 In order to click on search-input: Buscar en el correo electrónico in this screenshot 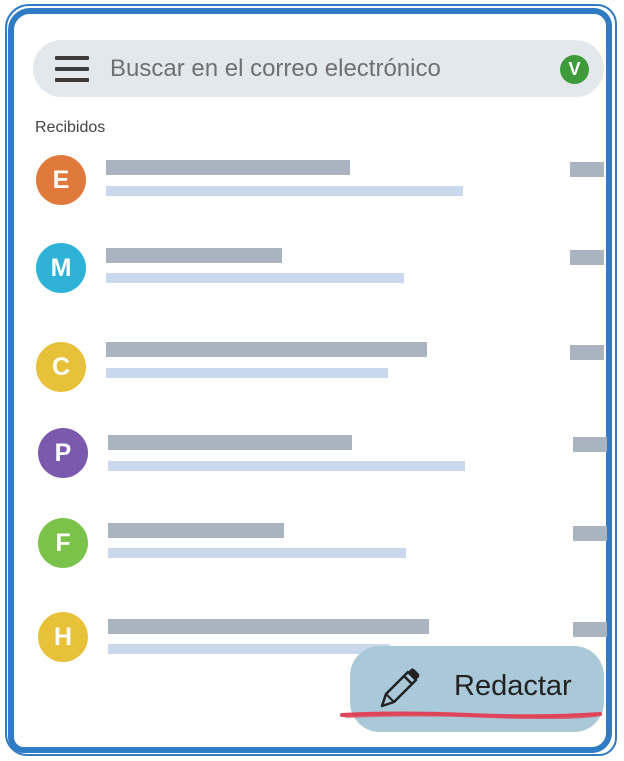, I will do `click(275, 69)`.